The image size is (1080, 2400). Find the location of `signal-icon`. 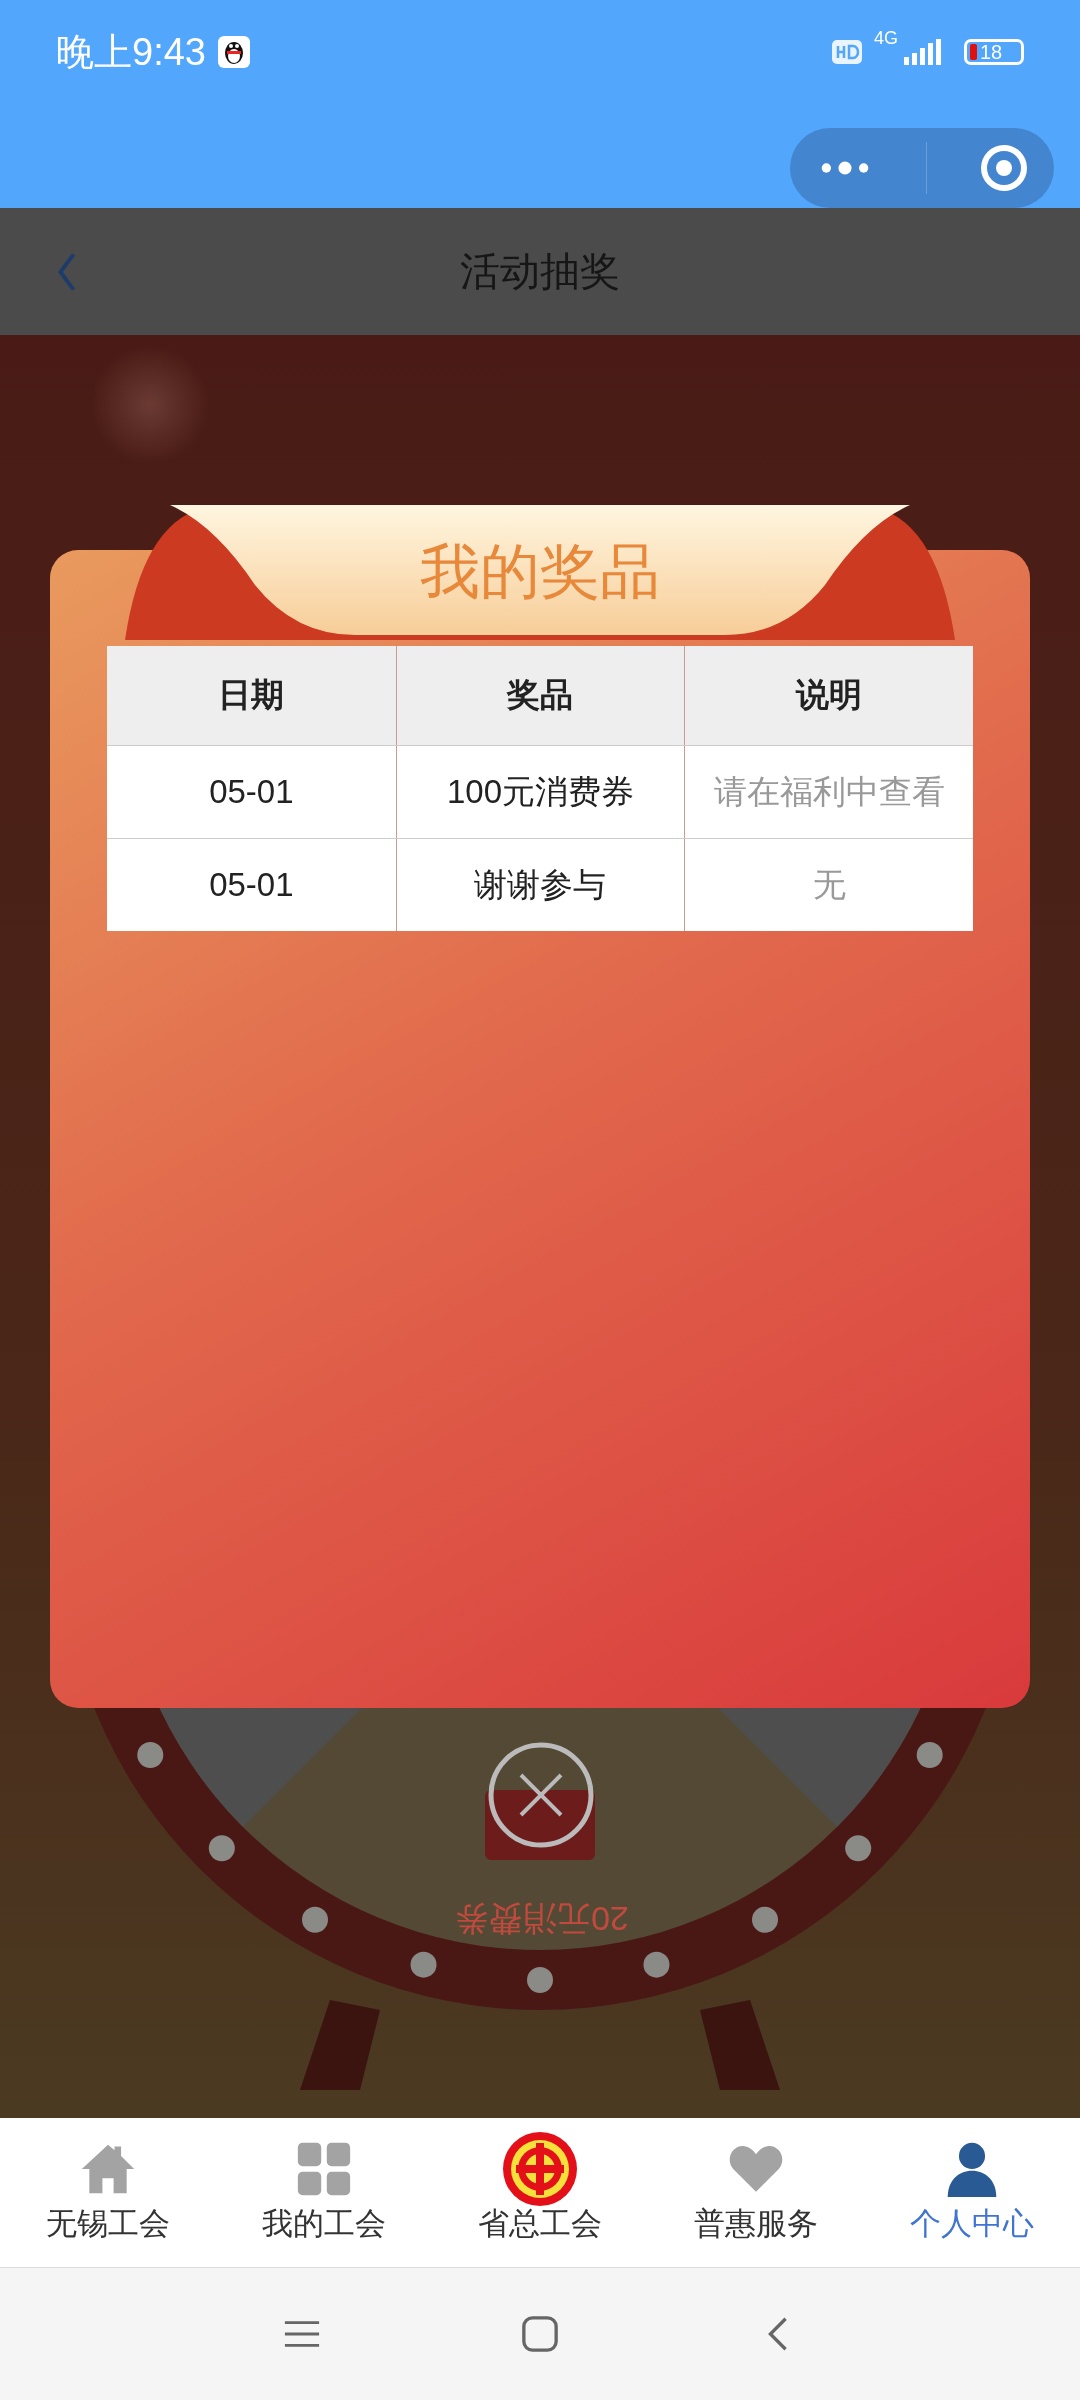

signal-icon is located at coordinates (922, 52).